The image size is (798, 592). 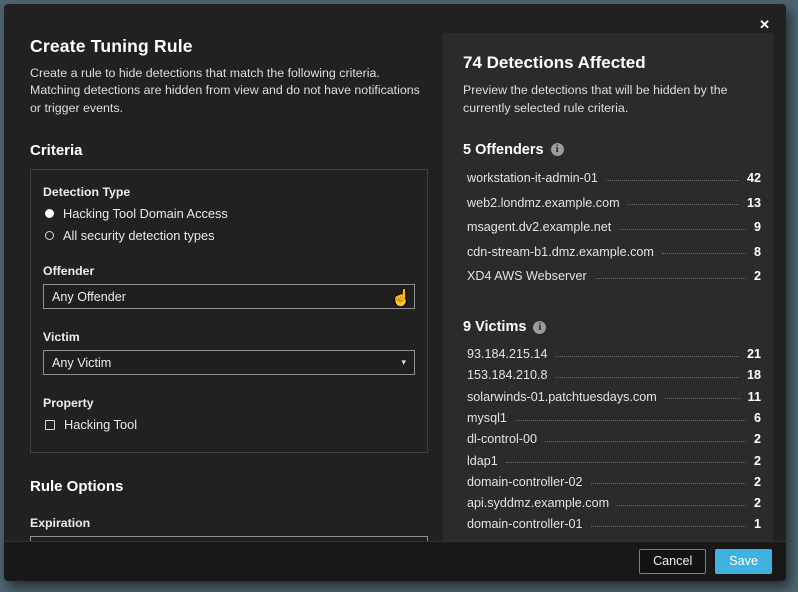 I want to click on victim-count: 18, so click(x=753, y=375).